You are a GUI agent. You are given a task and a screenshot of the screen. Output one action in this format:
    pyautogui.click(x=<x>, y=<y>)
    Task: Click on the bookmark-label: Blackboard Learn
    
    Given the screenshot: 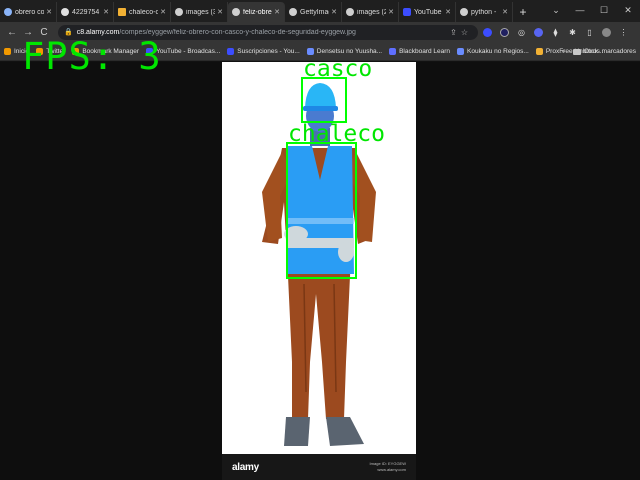 What is the action you would take?
    pyautogui.click(x=425, y=51)
    